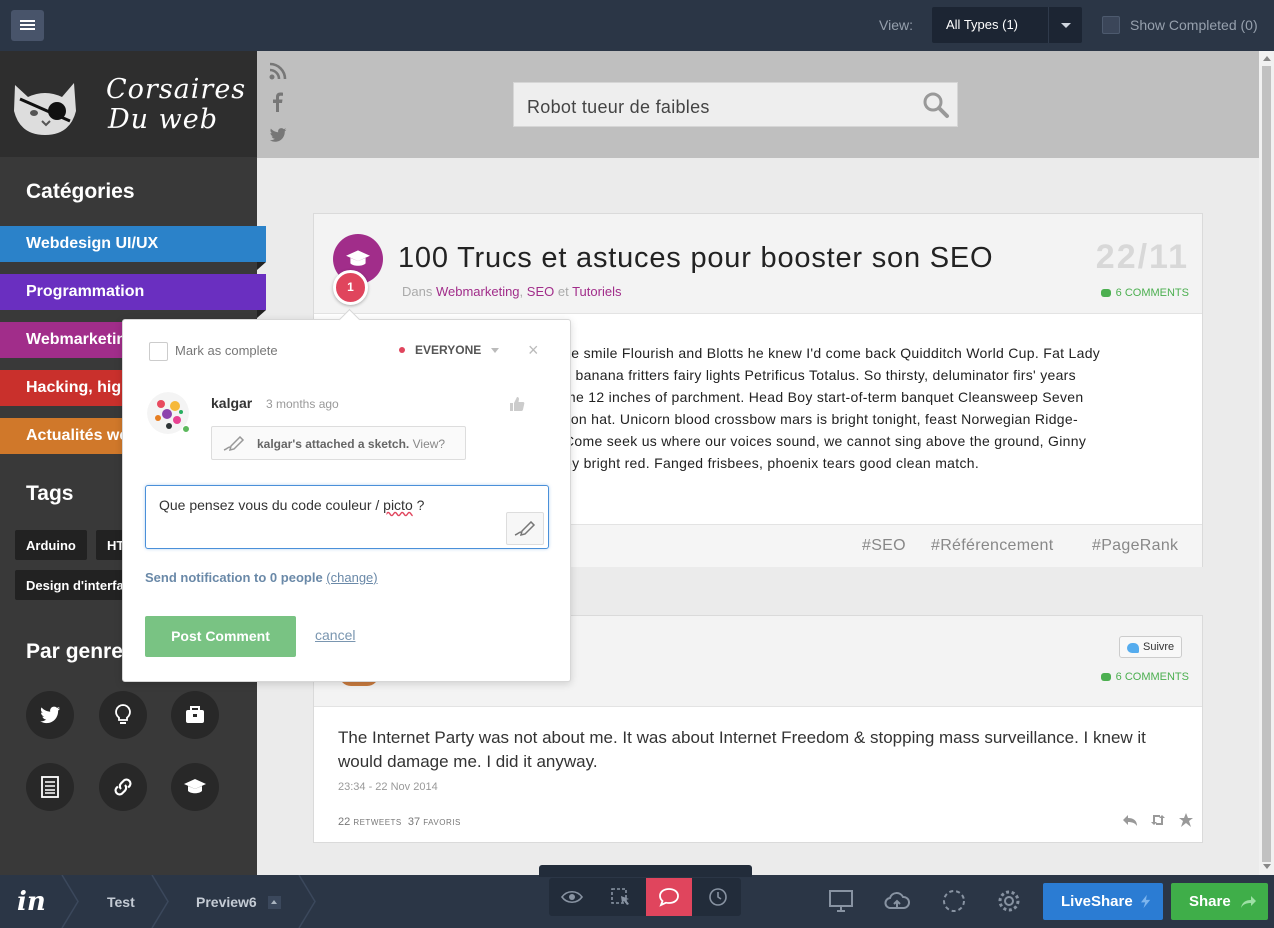  I want to click on preview-mode-button, so click(572, 897).